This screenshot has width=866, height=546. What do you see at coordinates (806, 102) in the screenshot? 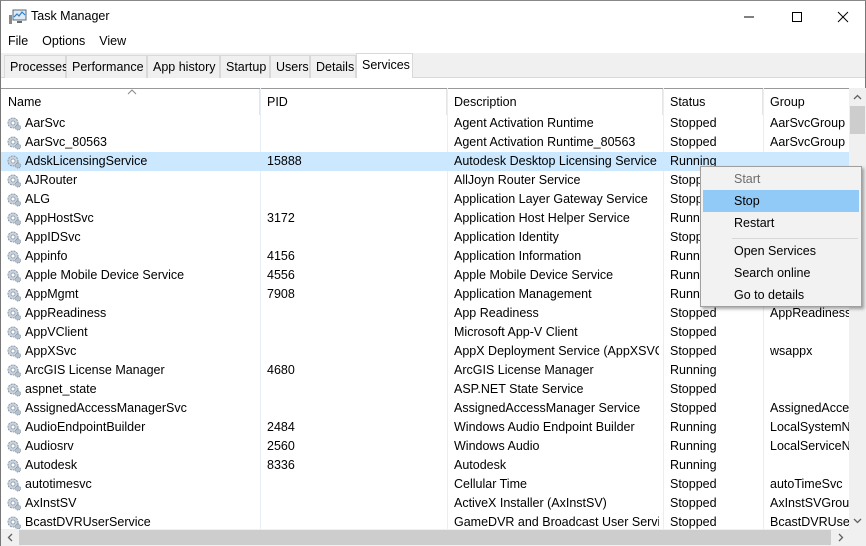
I see `column-header-group: Group` at bounding box center [806, 102].